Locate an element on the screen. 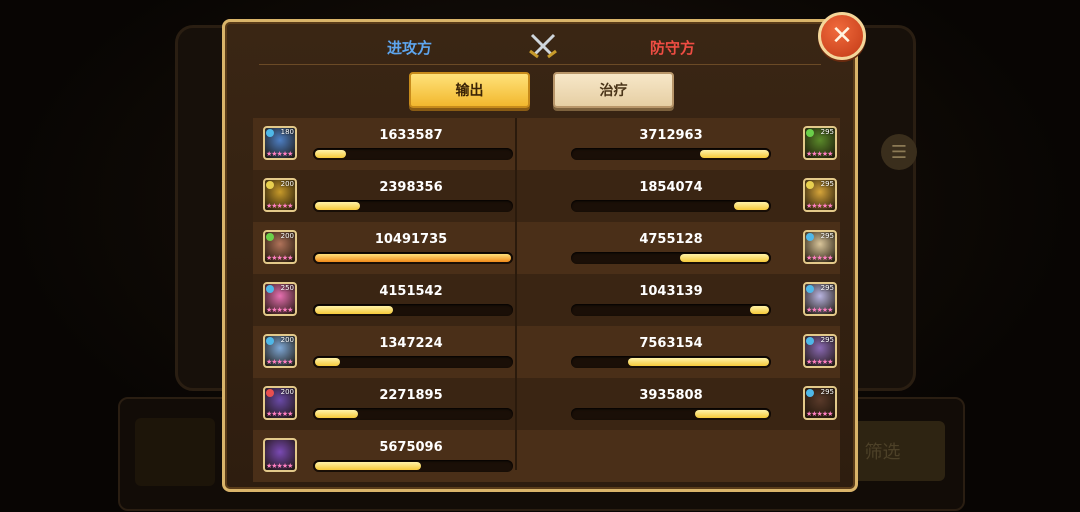 The width and height of the screenshot is (1080, 512). hero-portrait: 250 ★★★★★ is located at coordinates (280, 299).